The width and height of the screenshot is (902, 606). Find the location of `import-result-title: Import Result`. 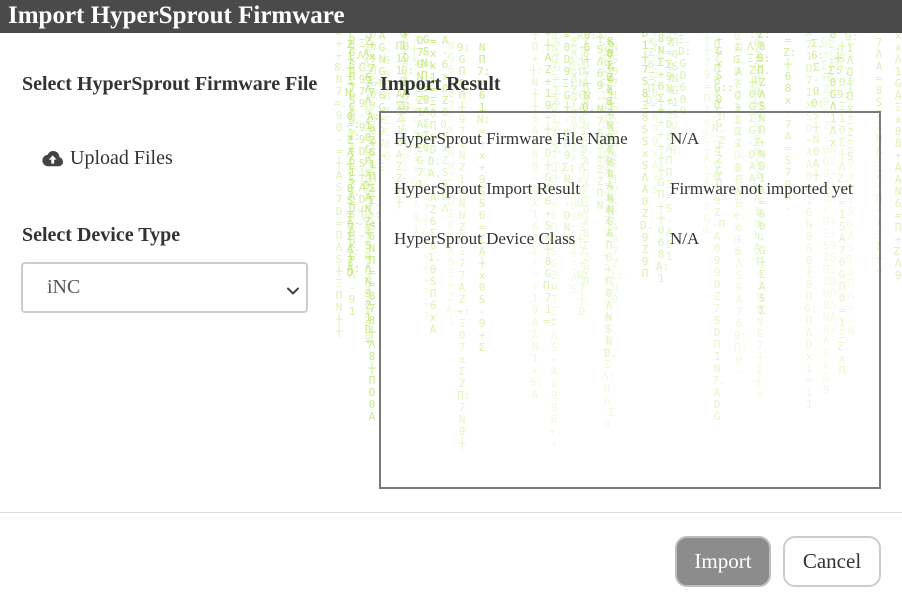

import-result-title: Import Result is located at coordinates (440, 84).